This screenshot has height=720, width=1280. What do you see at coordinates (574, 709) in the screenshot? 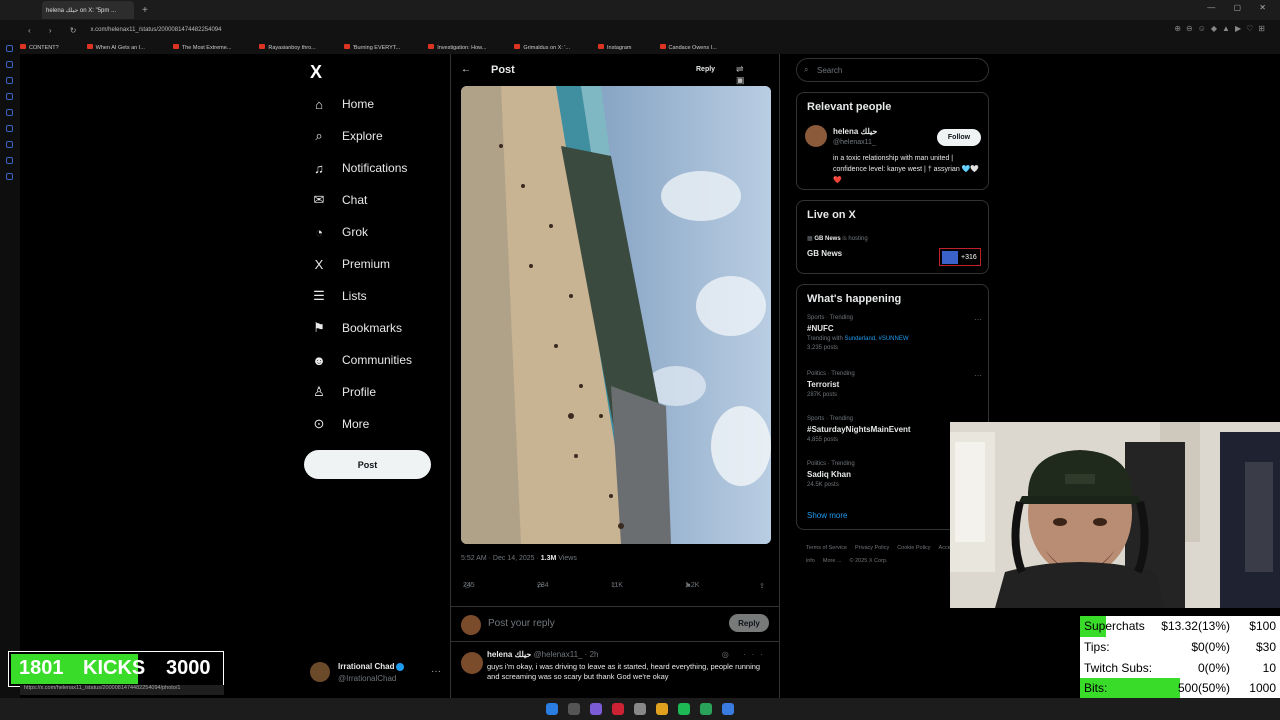
I see `search-icon` at bounding box center [574, 709].